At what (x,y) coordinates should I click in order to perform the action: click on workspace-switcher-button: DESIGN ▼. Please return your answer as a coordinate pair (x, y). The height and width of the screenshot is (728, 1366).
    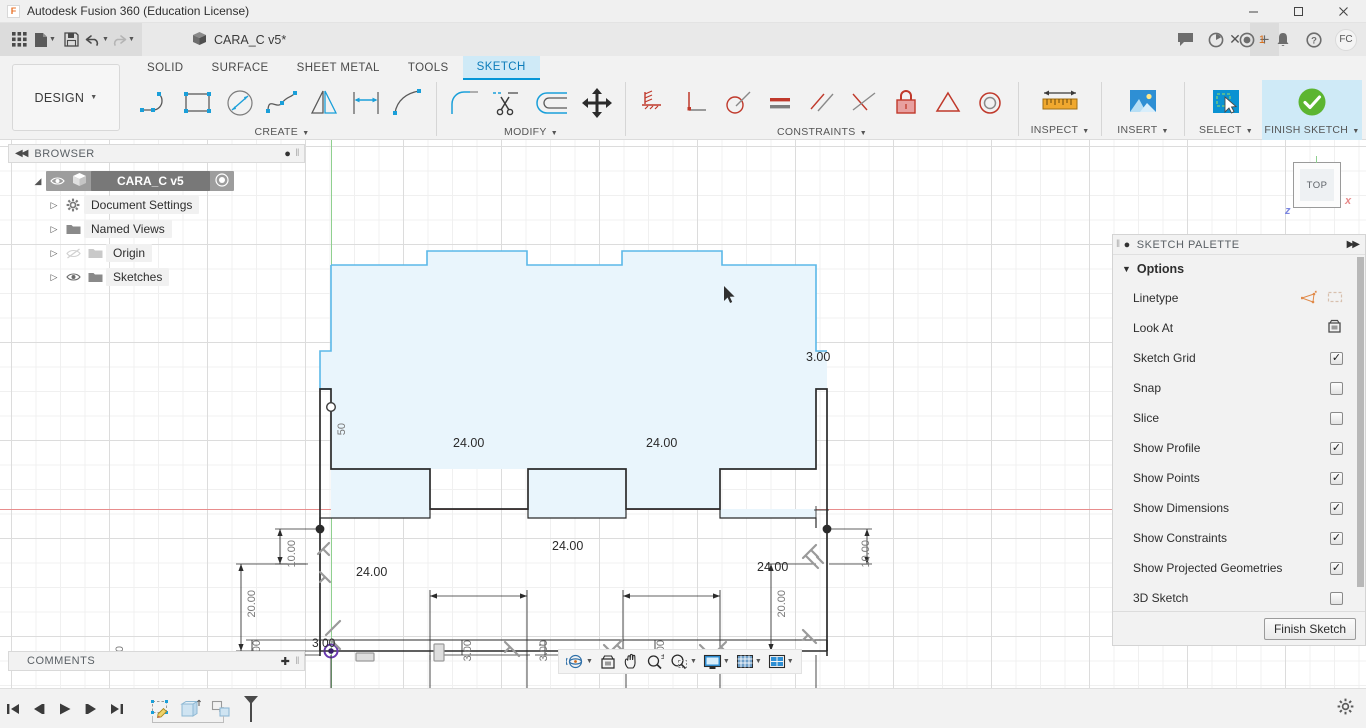
    Looking at the image, I should click on (66, 97).